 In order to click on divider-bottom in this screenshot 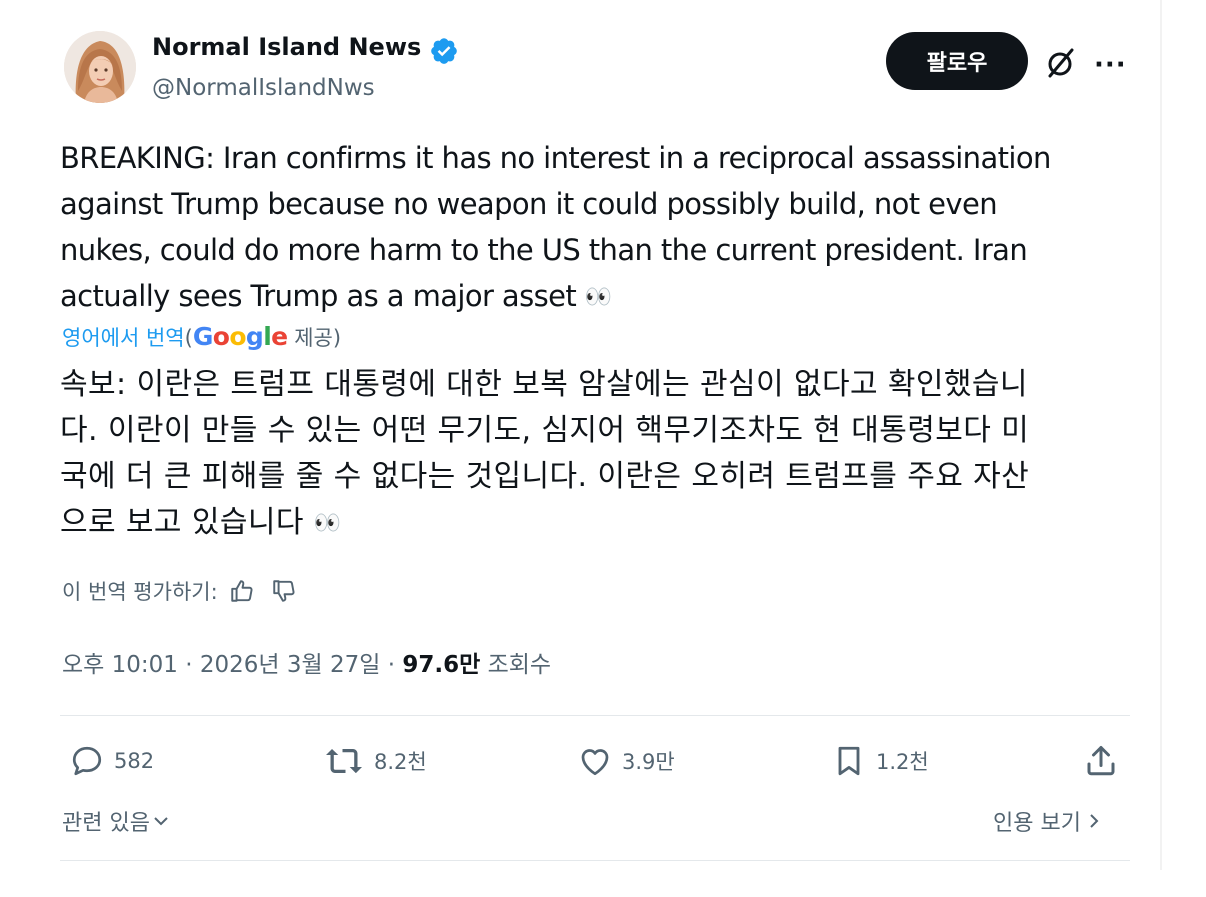, I will do `click(595, 860)`.